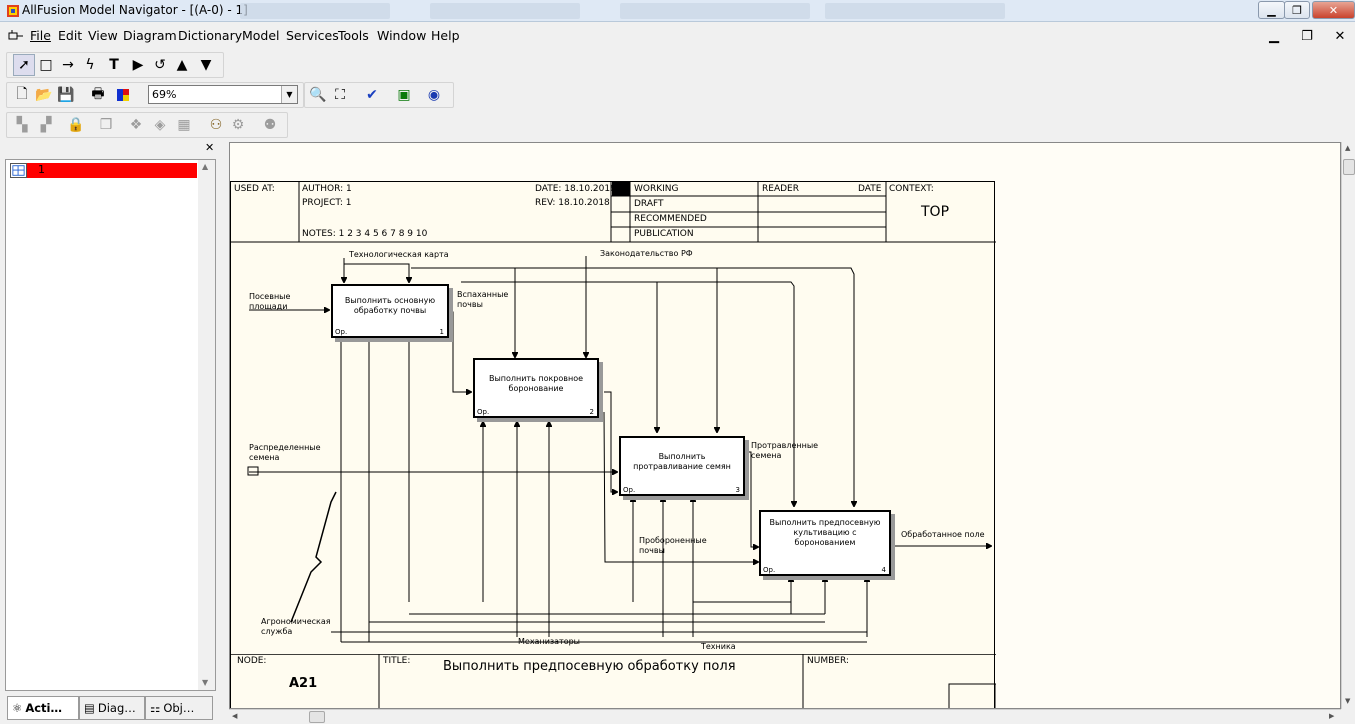 The width and height of the screenshot is (1355, 724). Describe the element at coordinates (252, 661) in the screenshot. I see `node-label: NODE:` at that location.